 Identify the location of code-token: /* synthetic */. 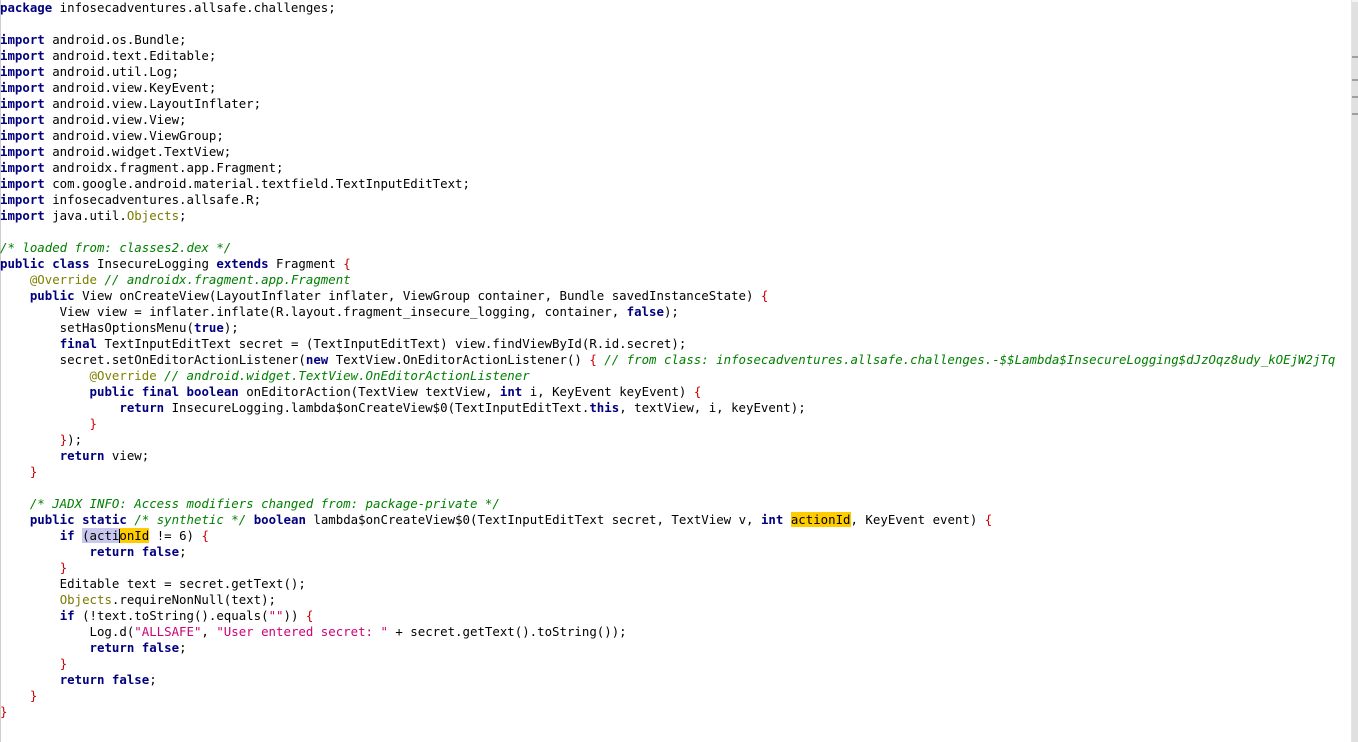
(190, 519).